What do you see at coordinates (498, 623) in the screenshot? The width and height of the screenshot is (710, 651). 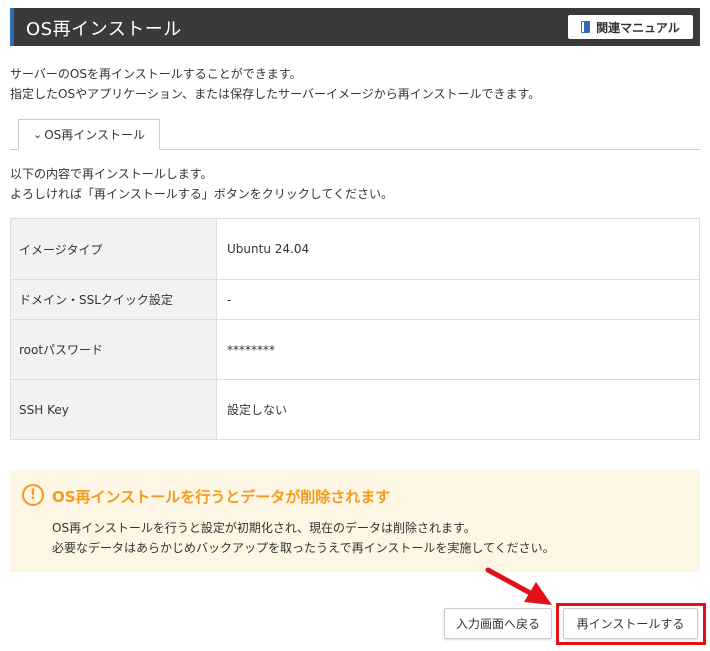 I see `back-to-input-button: 入力画面へ戻る` at bounding box center [498, 623].